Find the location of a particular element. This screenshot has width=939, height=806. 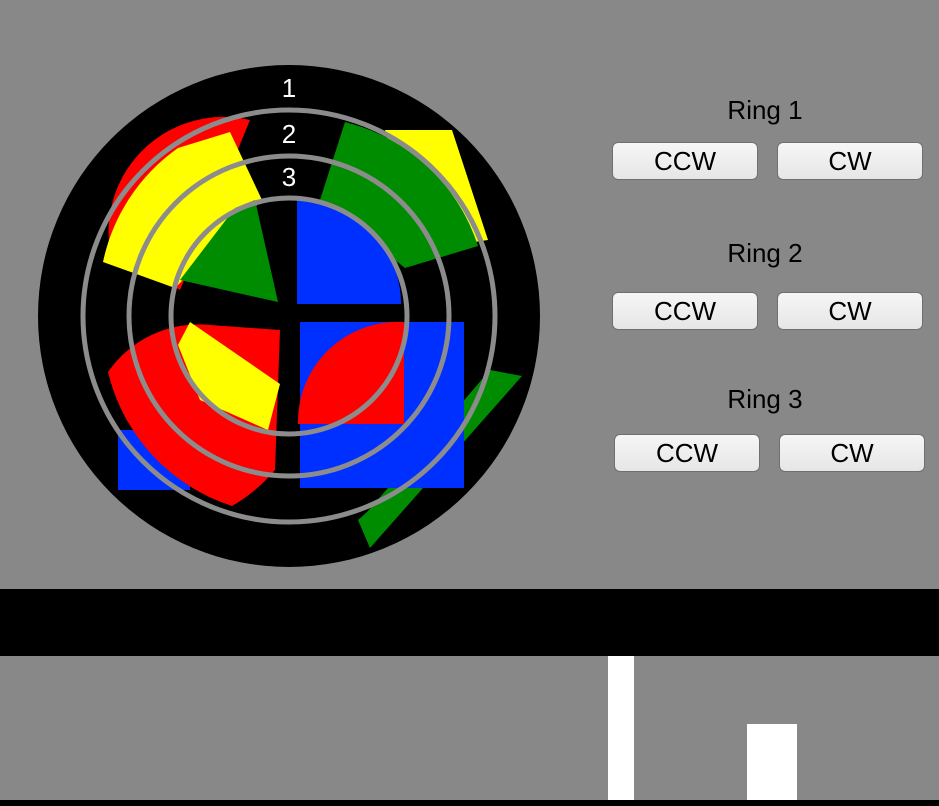

white-pillar-short is located at coordinates (772, 762).